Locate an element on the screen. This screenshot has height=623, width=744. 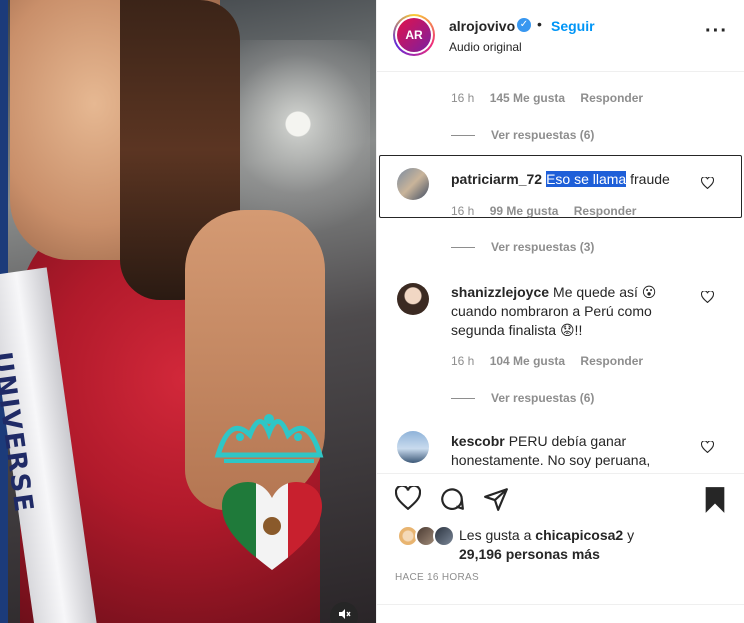
avatar-logo-text: AR is located at coordinates (414, 35).